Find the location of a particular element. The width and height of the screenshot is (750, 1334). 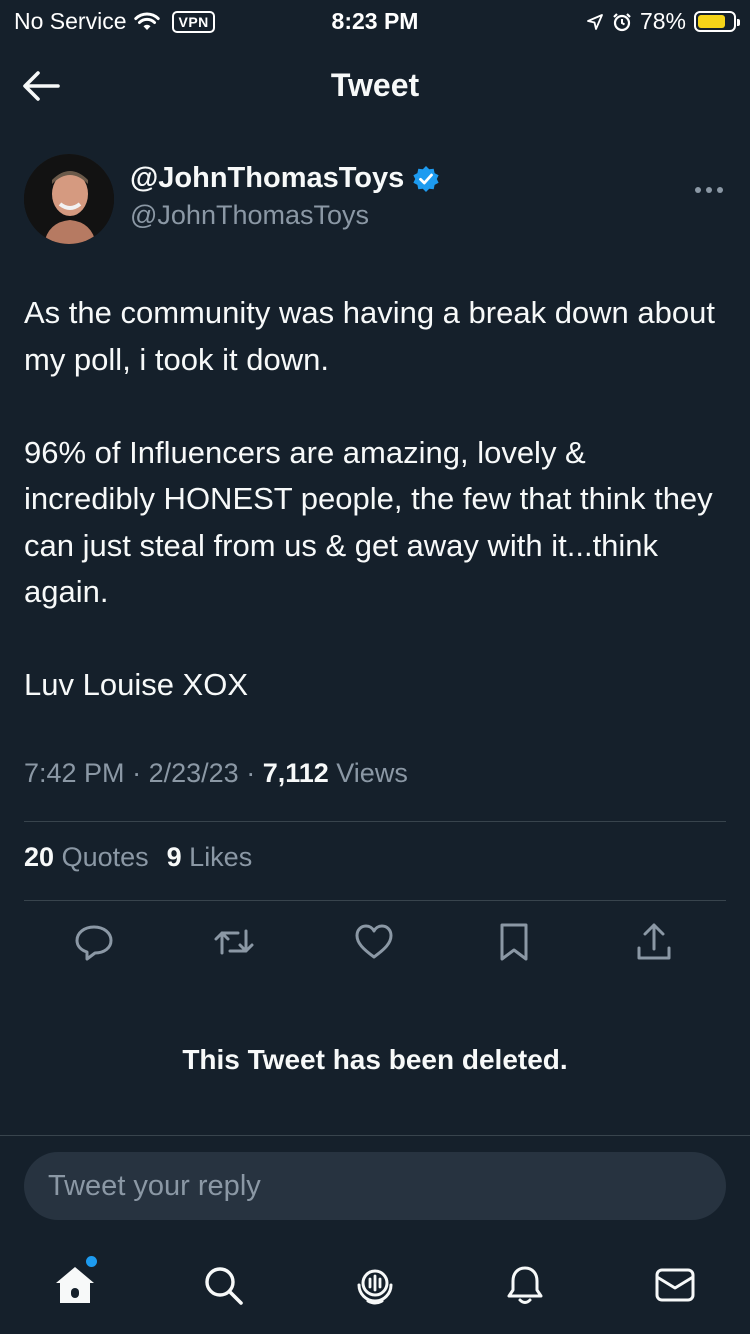

like-icon is located at coordinates (374, 941).